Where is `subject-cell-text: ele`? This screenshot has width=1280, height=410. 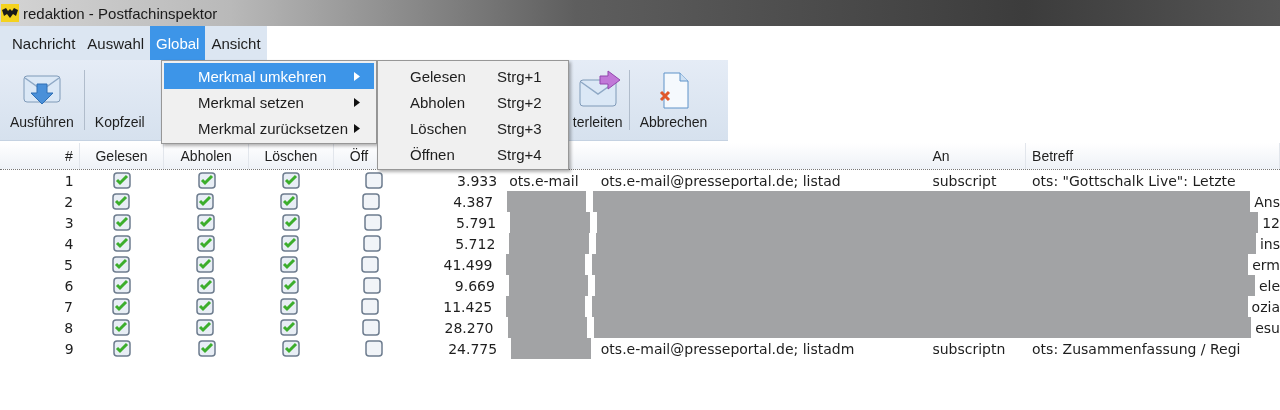
subject-cell-text: ele is located at coordinates (1268, 285).